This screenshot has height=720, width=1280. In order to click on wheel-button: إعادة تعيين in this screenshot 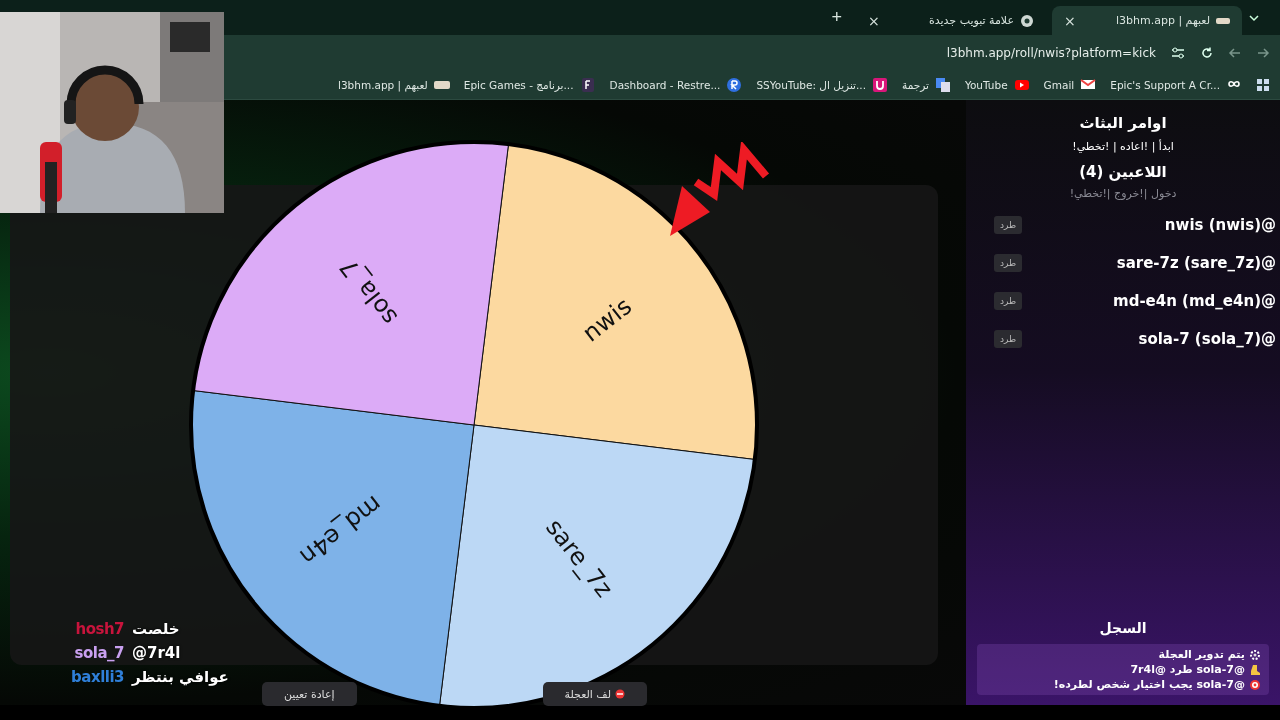, I will do `click(309, 694)`.